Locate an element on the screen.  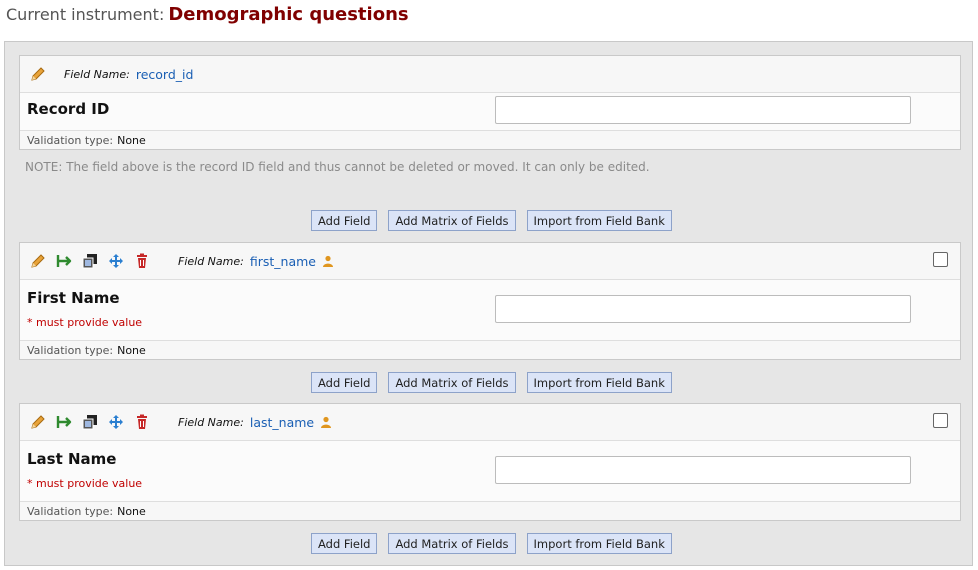
field-name-value: first_name is located at coordinates (282, 261).